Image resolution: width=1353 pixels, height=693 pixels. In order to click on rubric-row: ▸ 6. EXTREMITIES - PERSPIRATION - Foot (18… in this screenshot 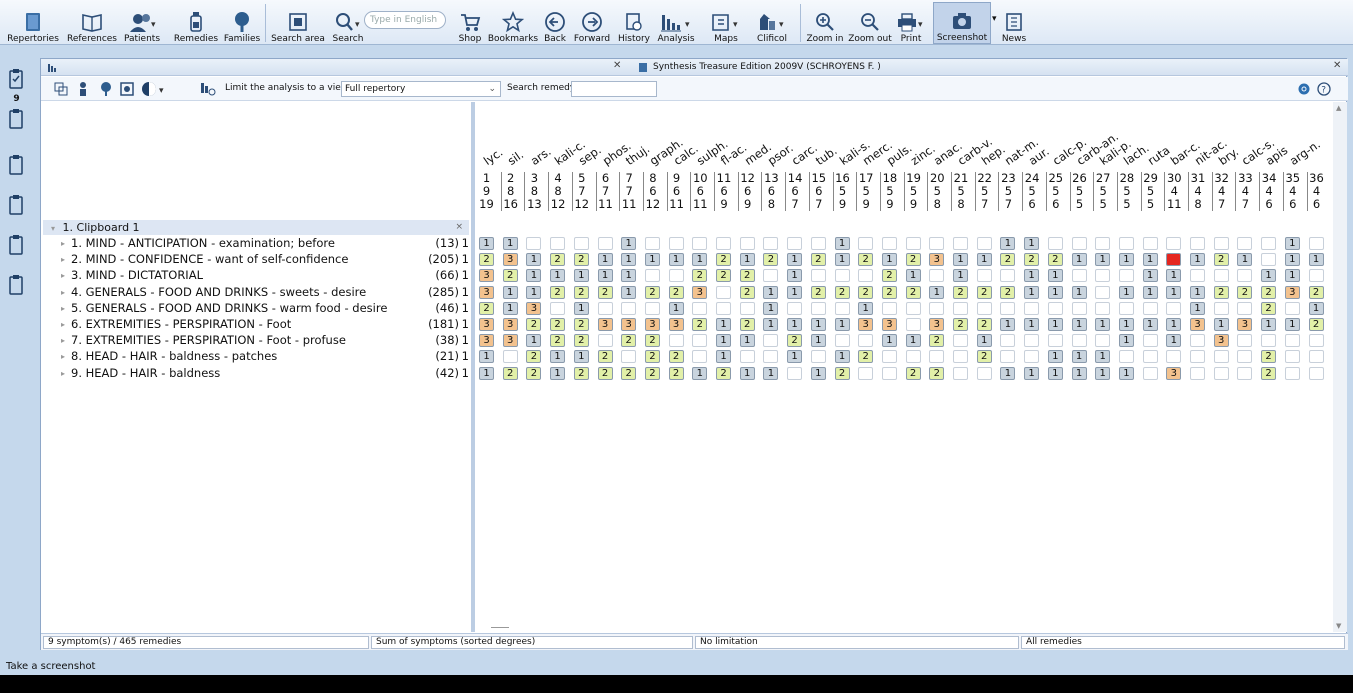, I will do `click(256, 324)`.